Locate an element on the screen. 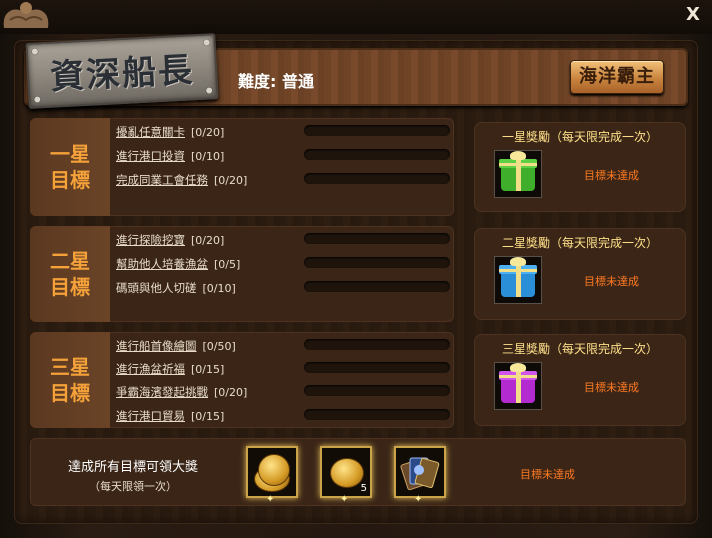  task-link: 完成同業工會任務 [0/20] is located at coordinates (181, 180).